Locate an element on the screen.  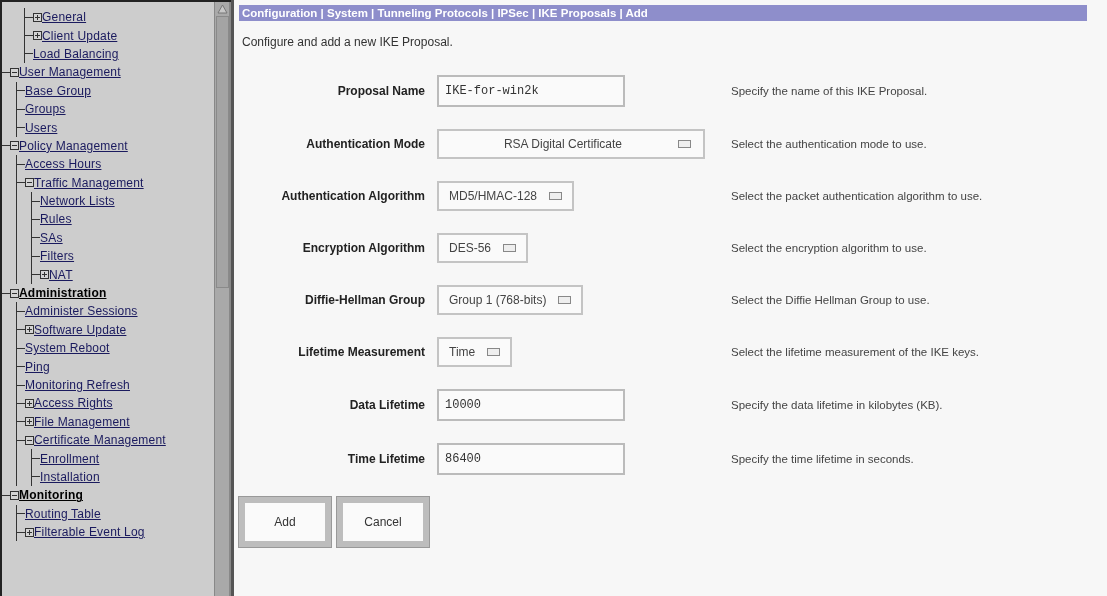
help-text: Specify the time lifetime in seconds. is located at coordinates (823, 459).